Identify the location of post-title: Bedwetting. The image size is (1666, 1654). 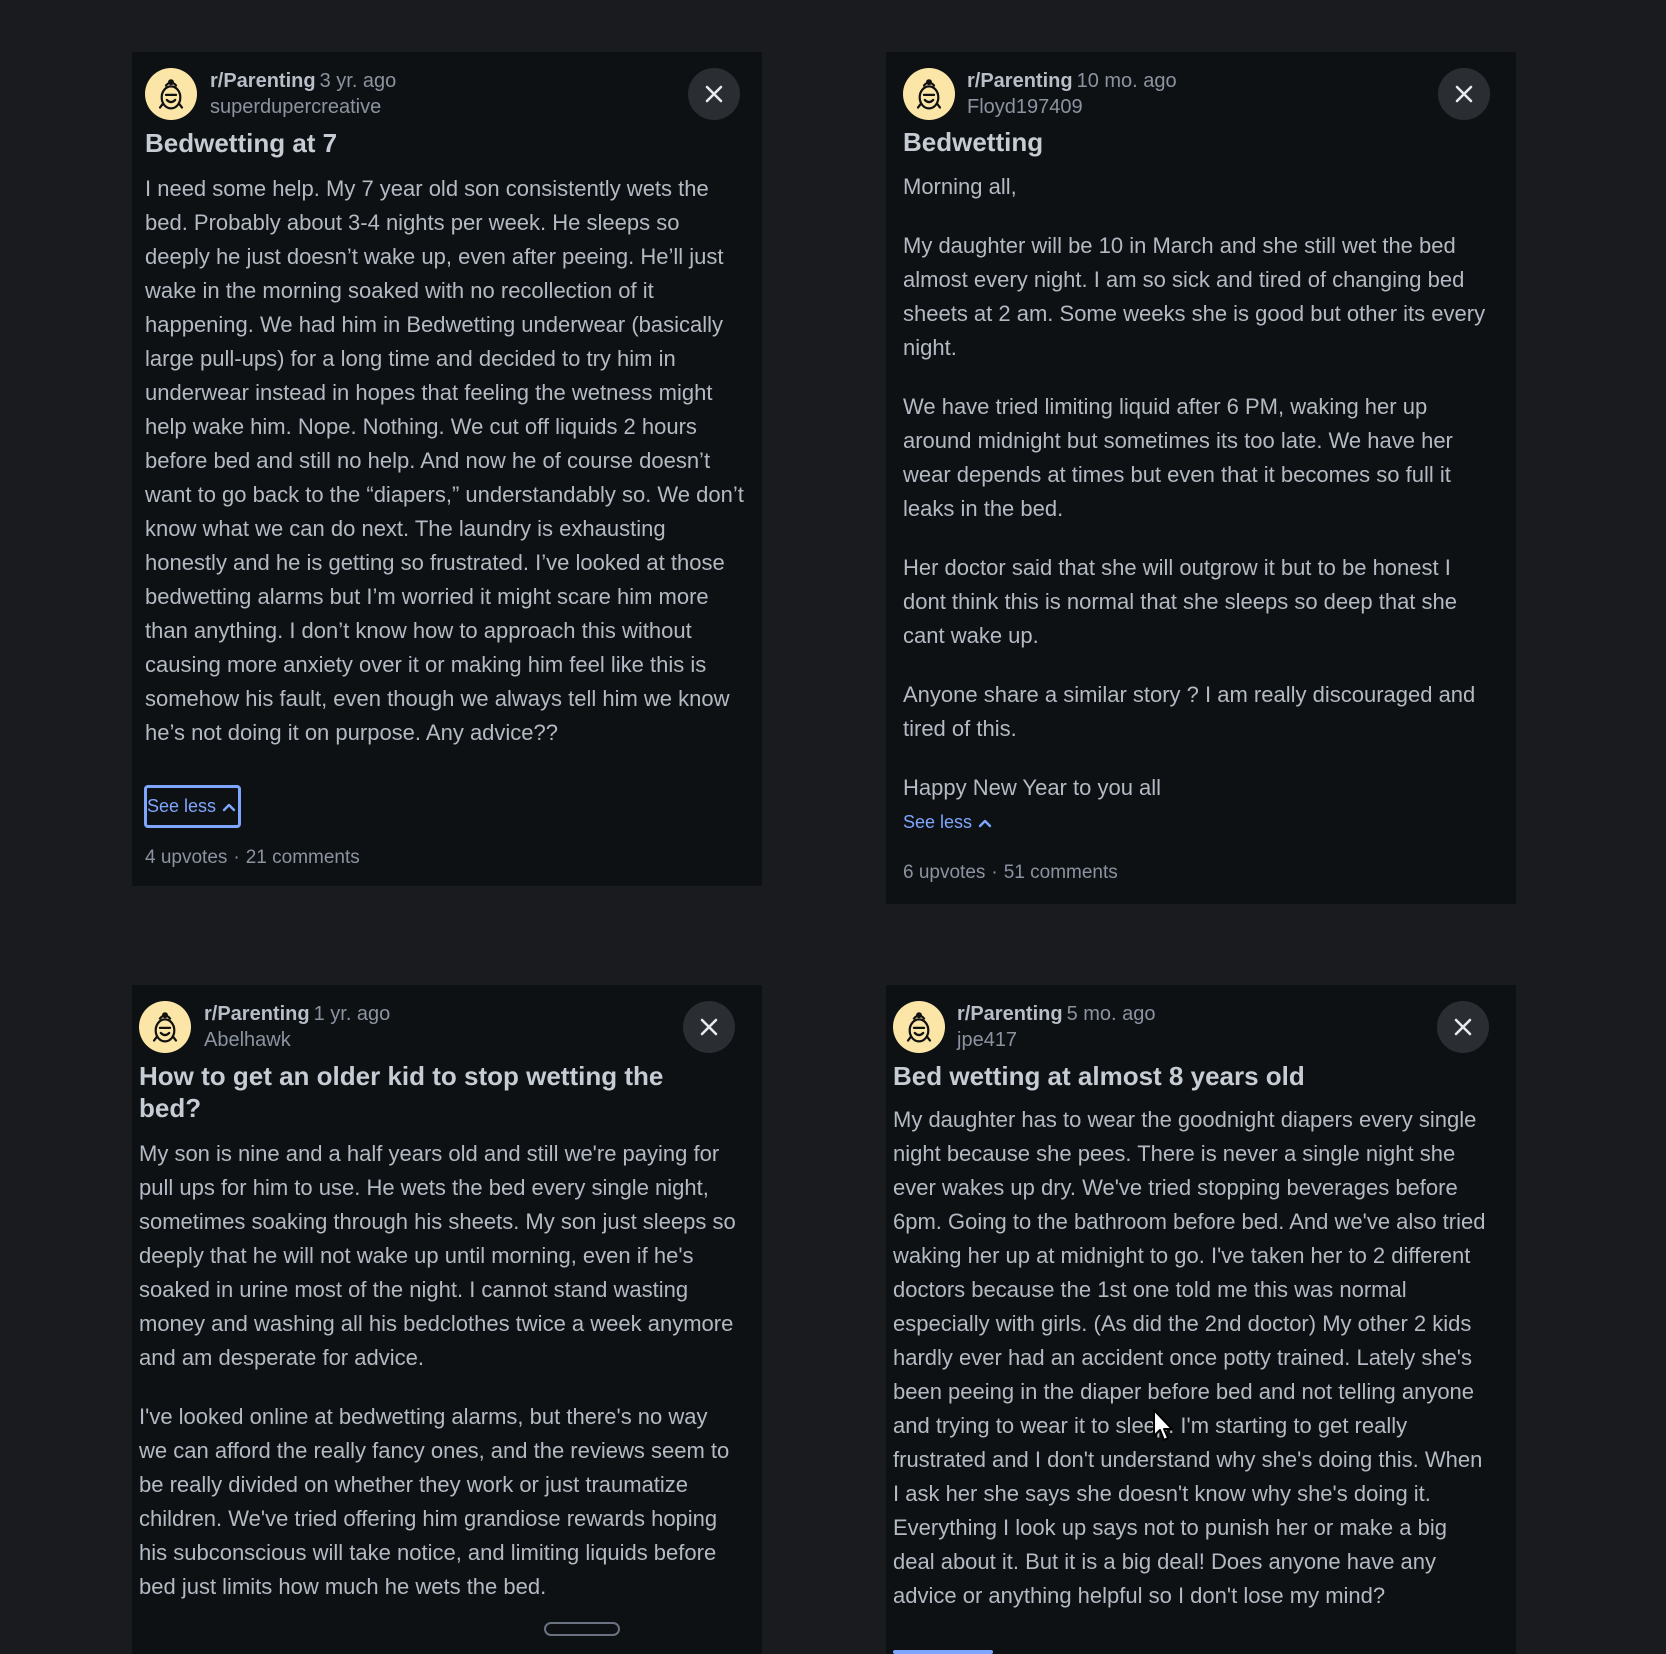
(1198, 142).